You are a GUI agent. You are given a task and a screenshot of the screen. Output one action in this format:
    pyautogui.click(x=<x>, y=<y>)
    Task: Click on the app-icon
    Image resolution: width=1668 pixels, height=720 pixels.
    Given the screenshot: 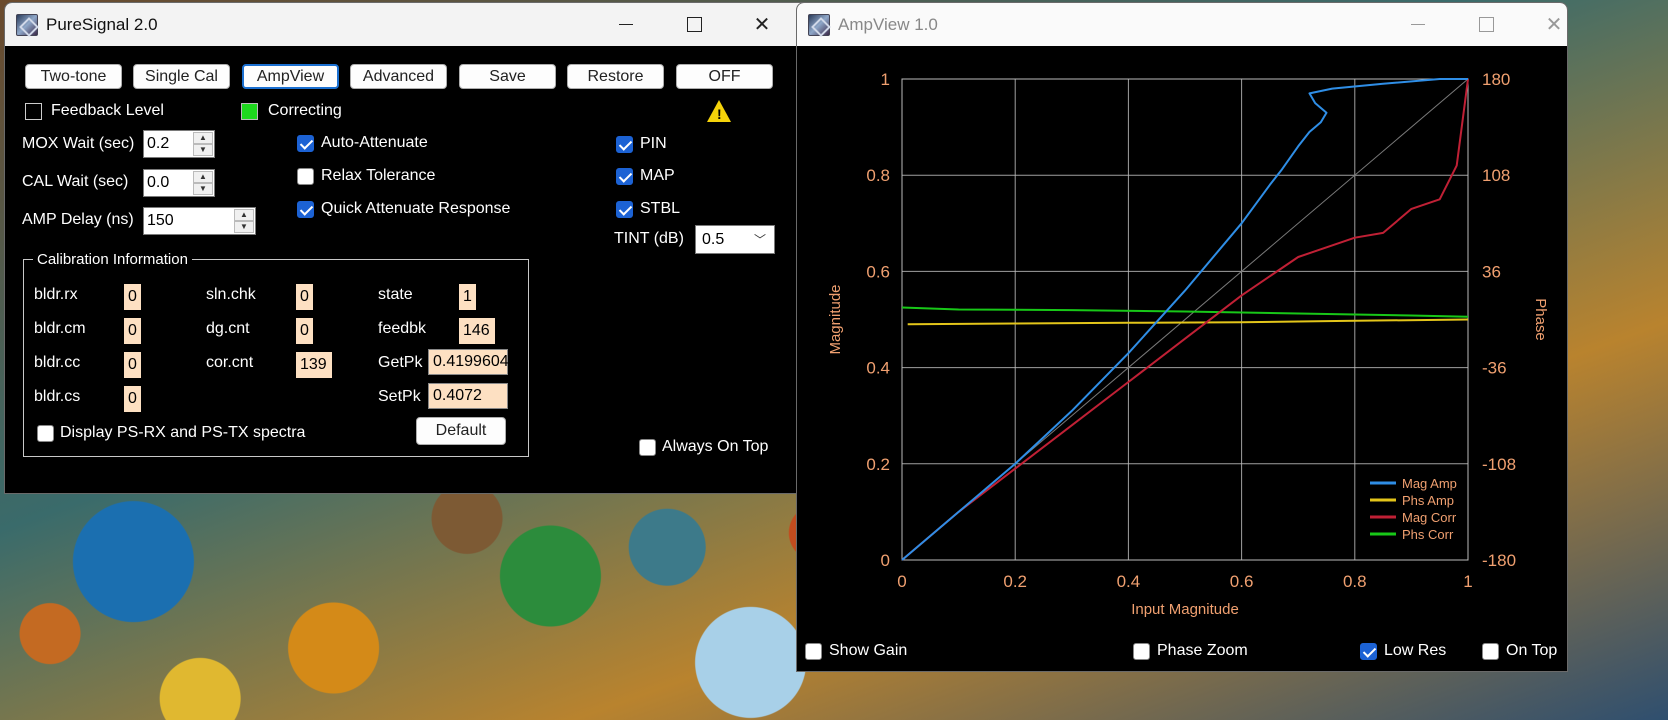 What is the action you would take?
    pyautogui.click(x=27, y=24)
    